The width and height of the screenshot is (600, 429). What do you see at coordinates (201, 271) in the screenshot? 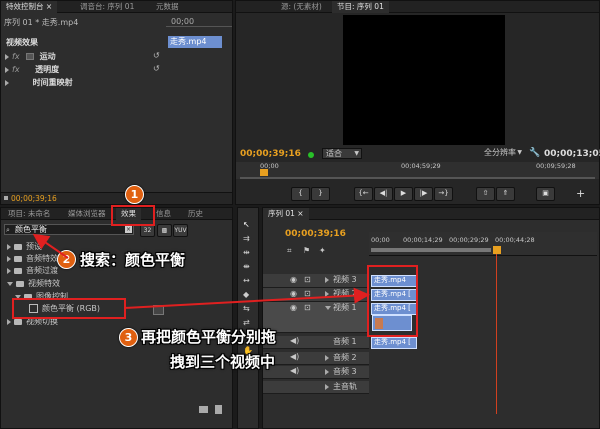
I see `annotation-arrows` at bounding box center [201, 271].